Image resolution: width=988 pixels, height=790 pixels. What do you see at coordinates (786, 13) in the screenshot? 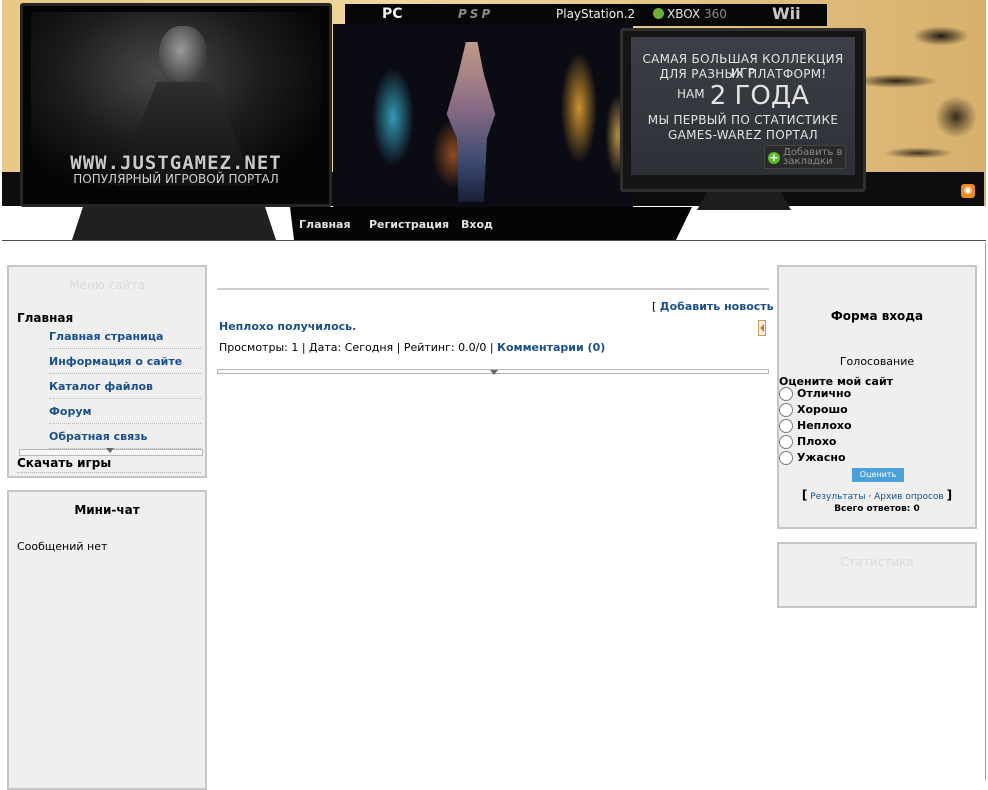
I see `platform-wii: Wii` at bounding box center [786, 13].